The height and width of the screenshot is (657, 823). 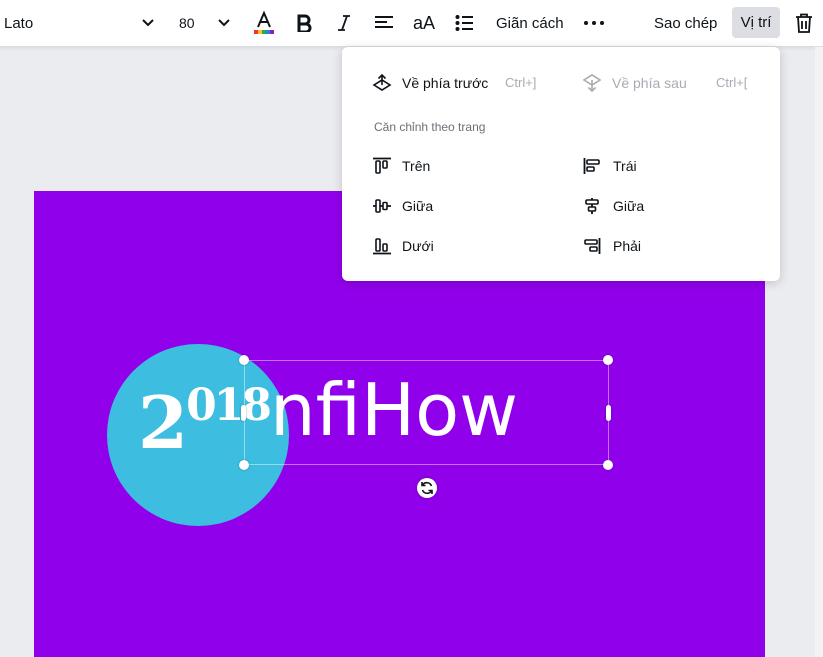 I want to click on text-color-button, so click(x=264, y=23).